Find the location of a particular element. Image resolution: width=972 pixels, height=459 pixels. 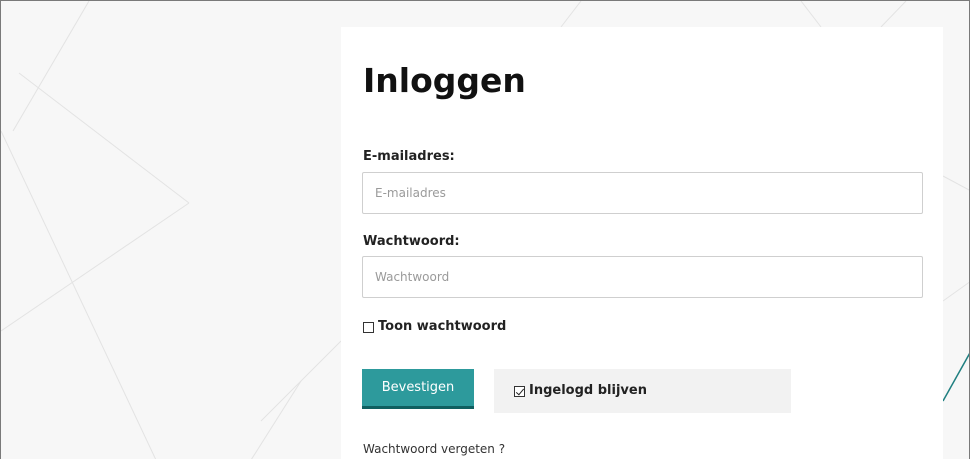

remember-me-toggle: Ingelogd blijven is located at coordinates (642, 391).